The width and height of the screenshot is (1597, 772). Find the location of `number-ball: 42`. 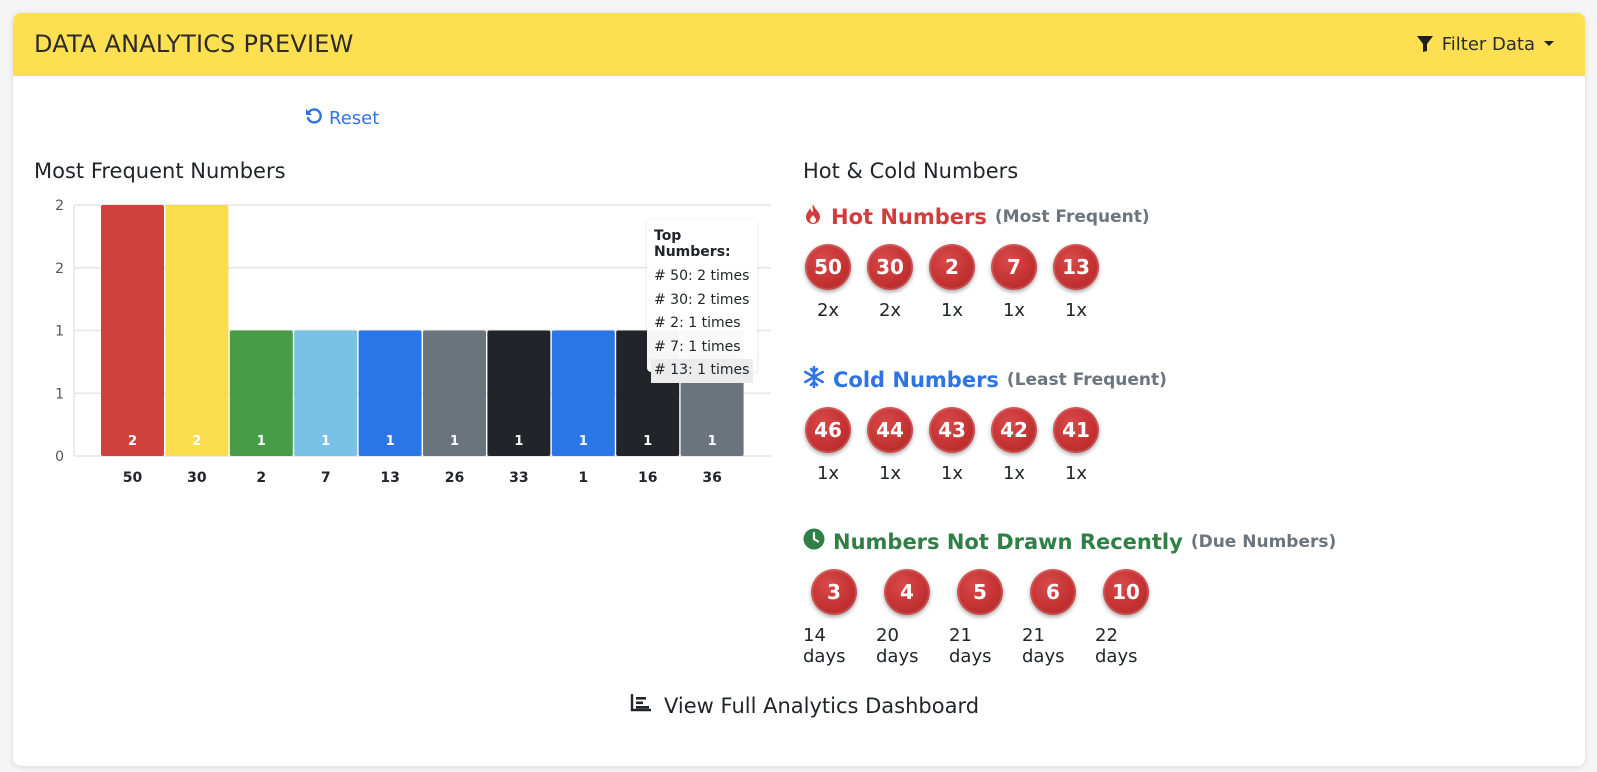

number-ball: 42 is located at coordinates (1014, 430).